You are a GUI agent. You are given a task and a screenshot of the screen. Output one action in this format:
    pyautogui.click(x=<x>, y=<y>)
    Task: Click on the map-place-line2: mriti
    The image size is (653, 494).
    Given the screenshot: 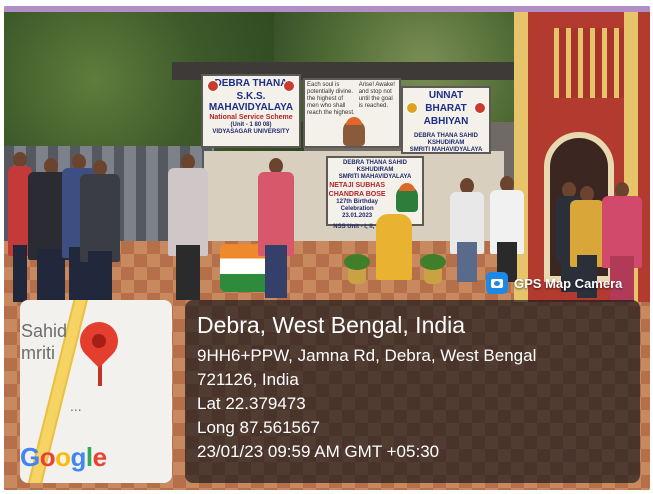 What is the action you would take?
    pyautogui.click(x=38, y=353)
    